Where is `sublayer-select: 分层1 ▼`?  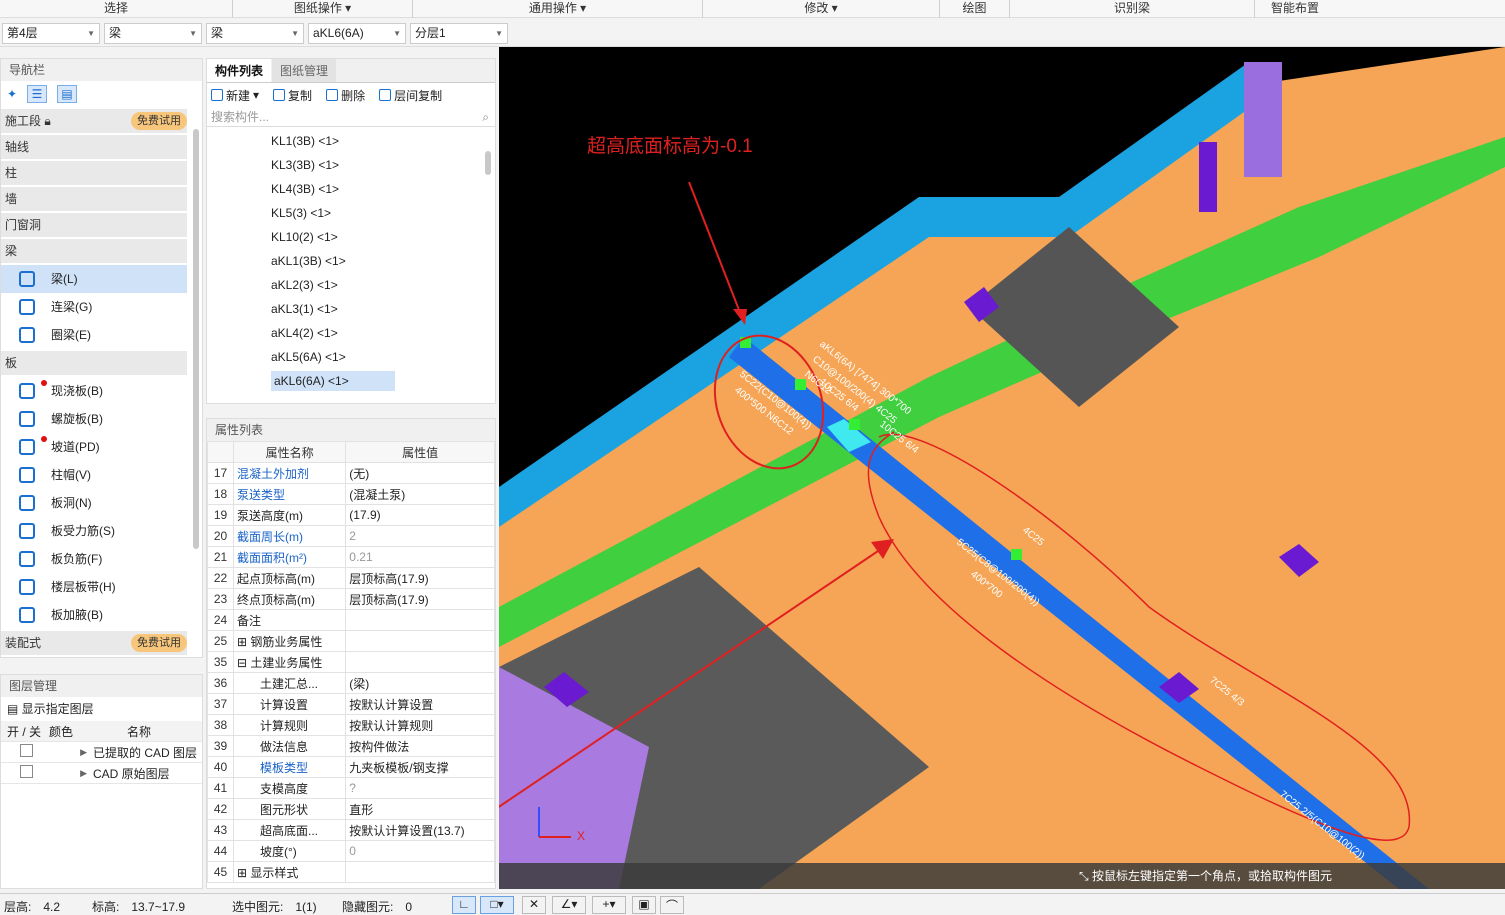 sublayer-select: 分层1 ▼ is located at coordinates (459, 33).